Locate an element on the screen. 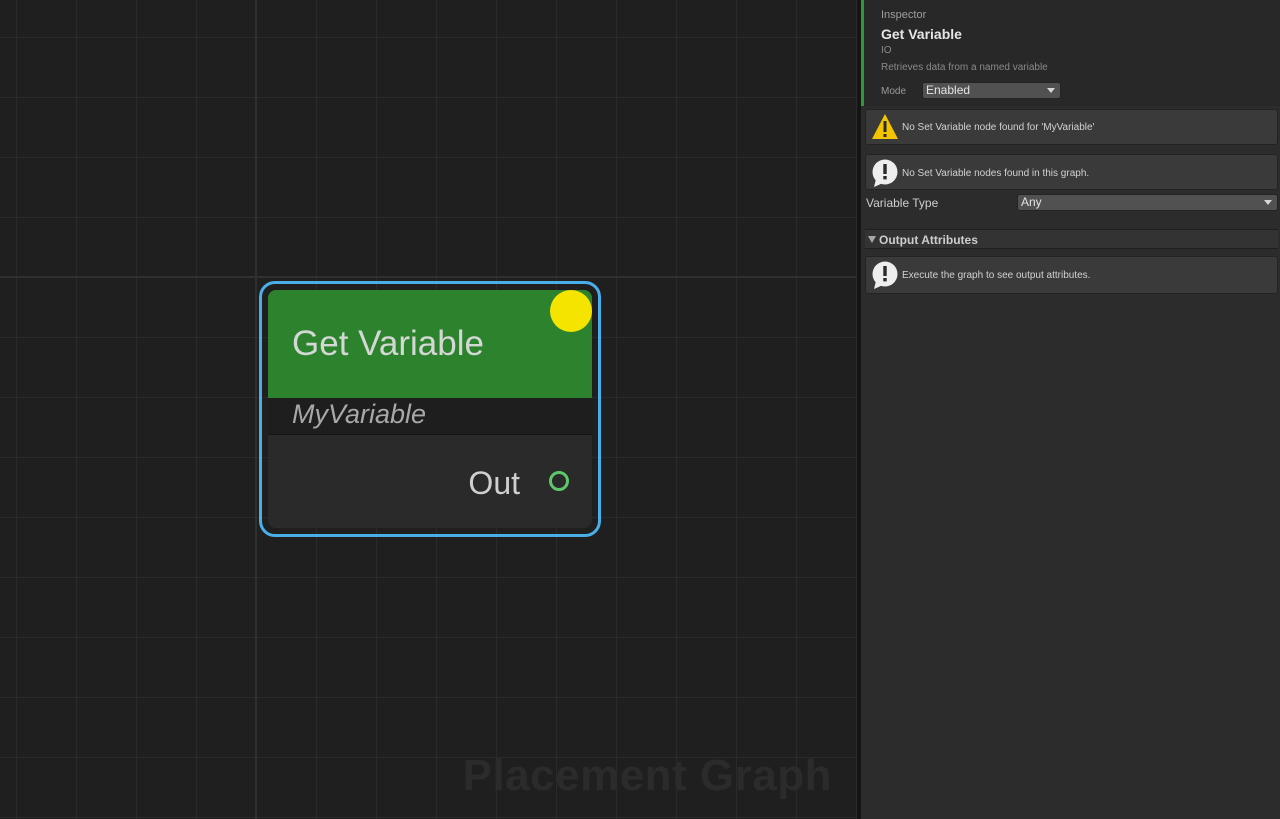 The height and width of the screenshot is (819, 1280). inspector-caption: Inspector is located at coordinates (904, 15).